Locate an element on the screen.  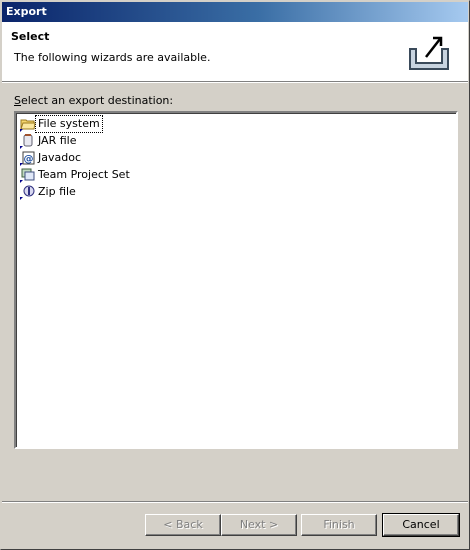
javadoc-icon: @ is located at coordinates (28, 158).